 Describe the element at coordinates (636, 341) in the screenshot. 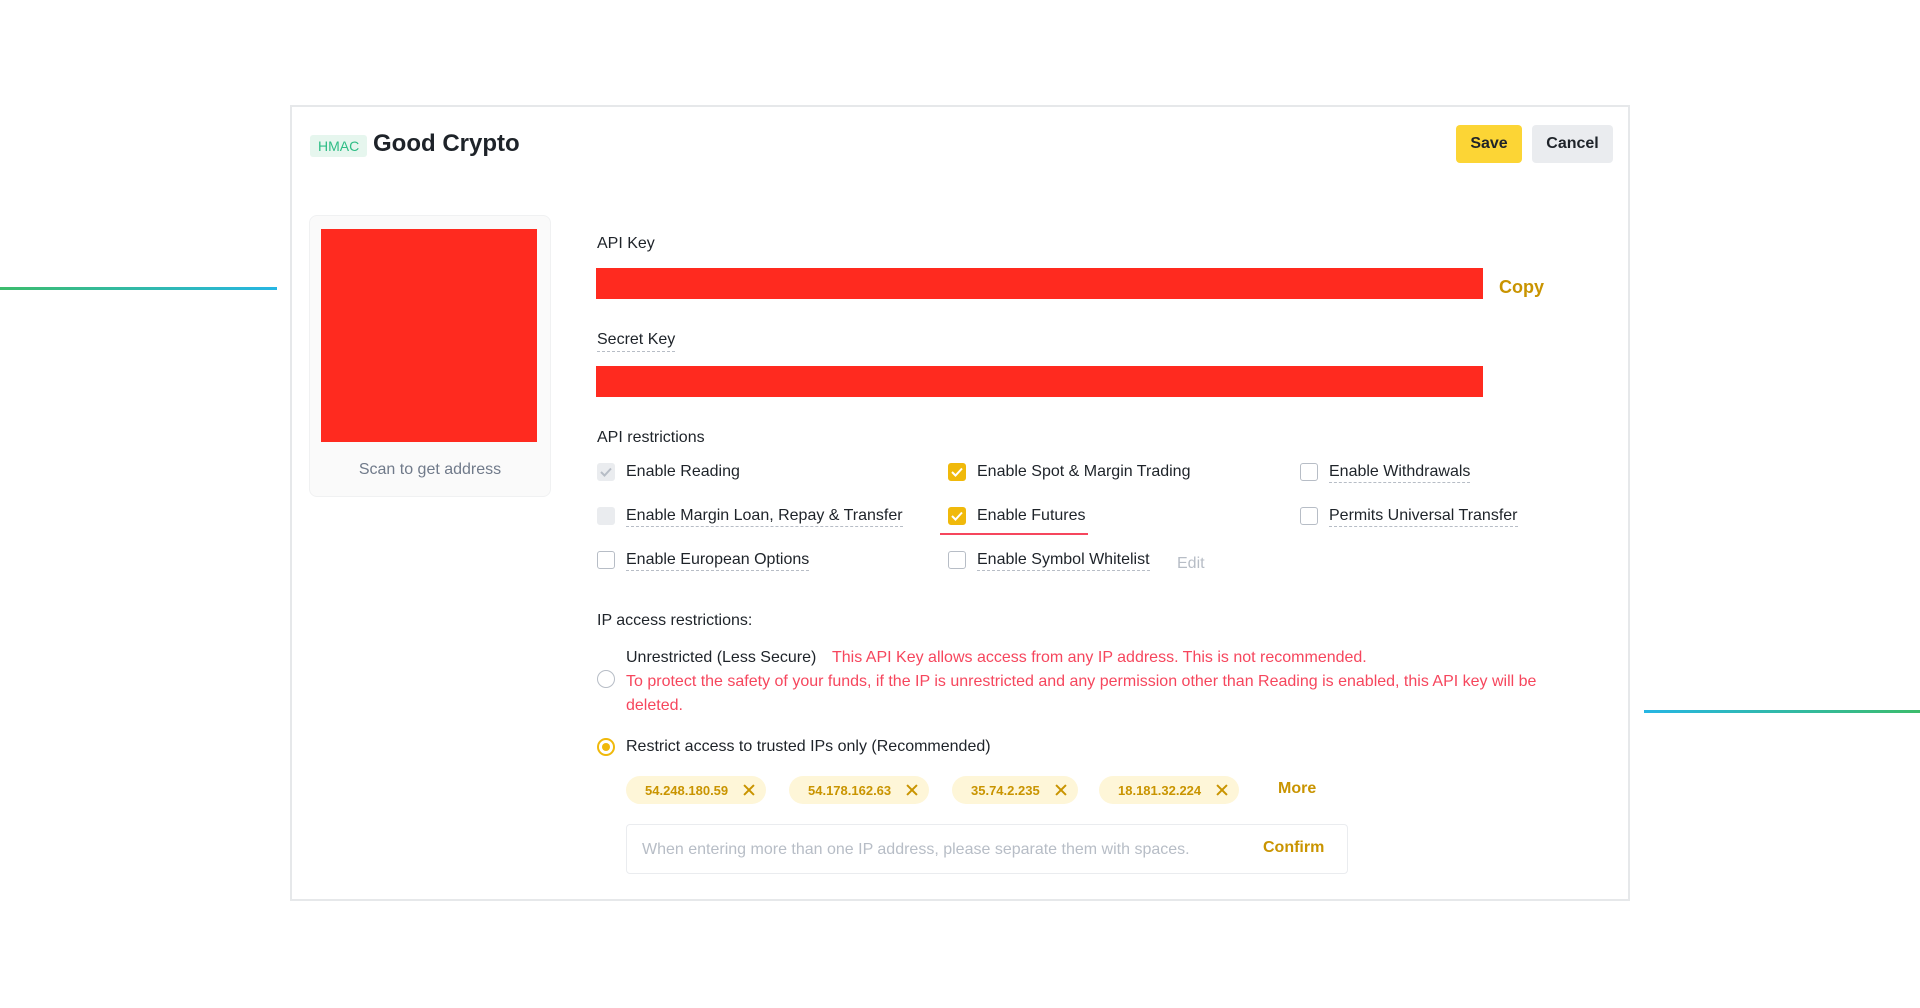

I see `secret-key-label: Secret Key` at that location.